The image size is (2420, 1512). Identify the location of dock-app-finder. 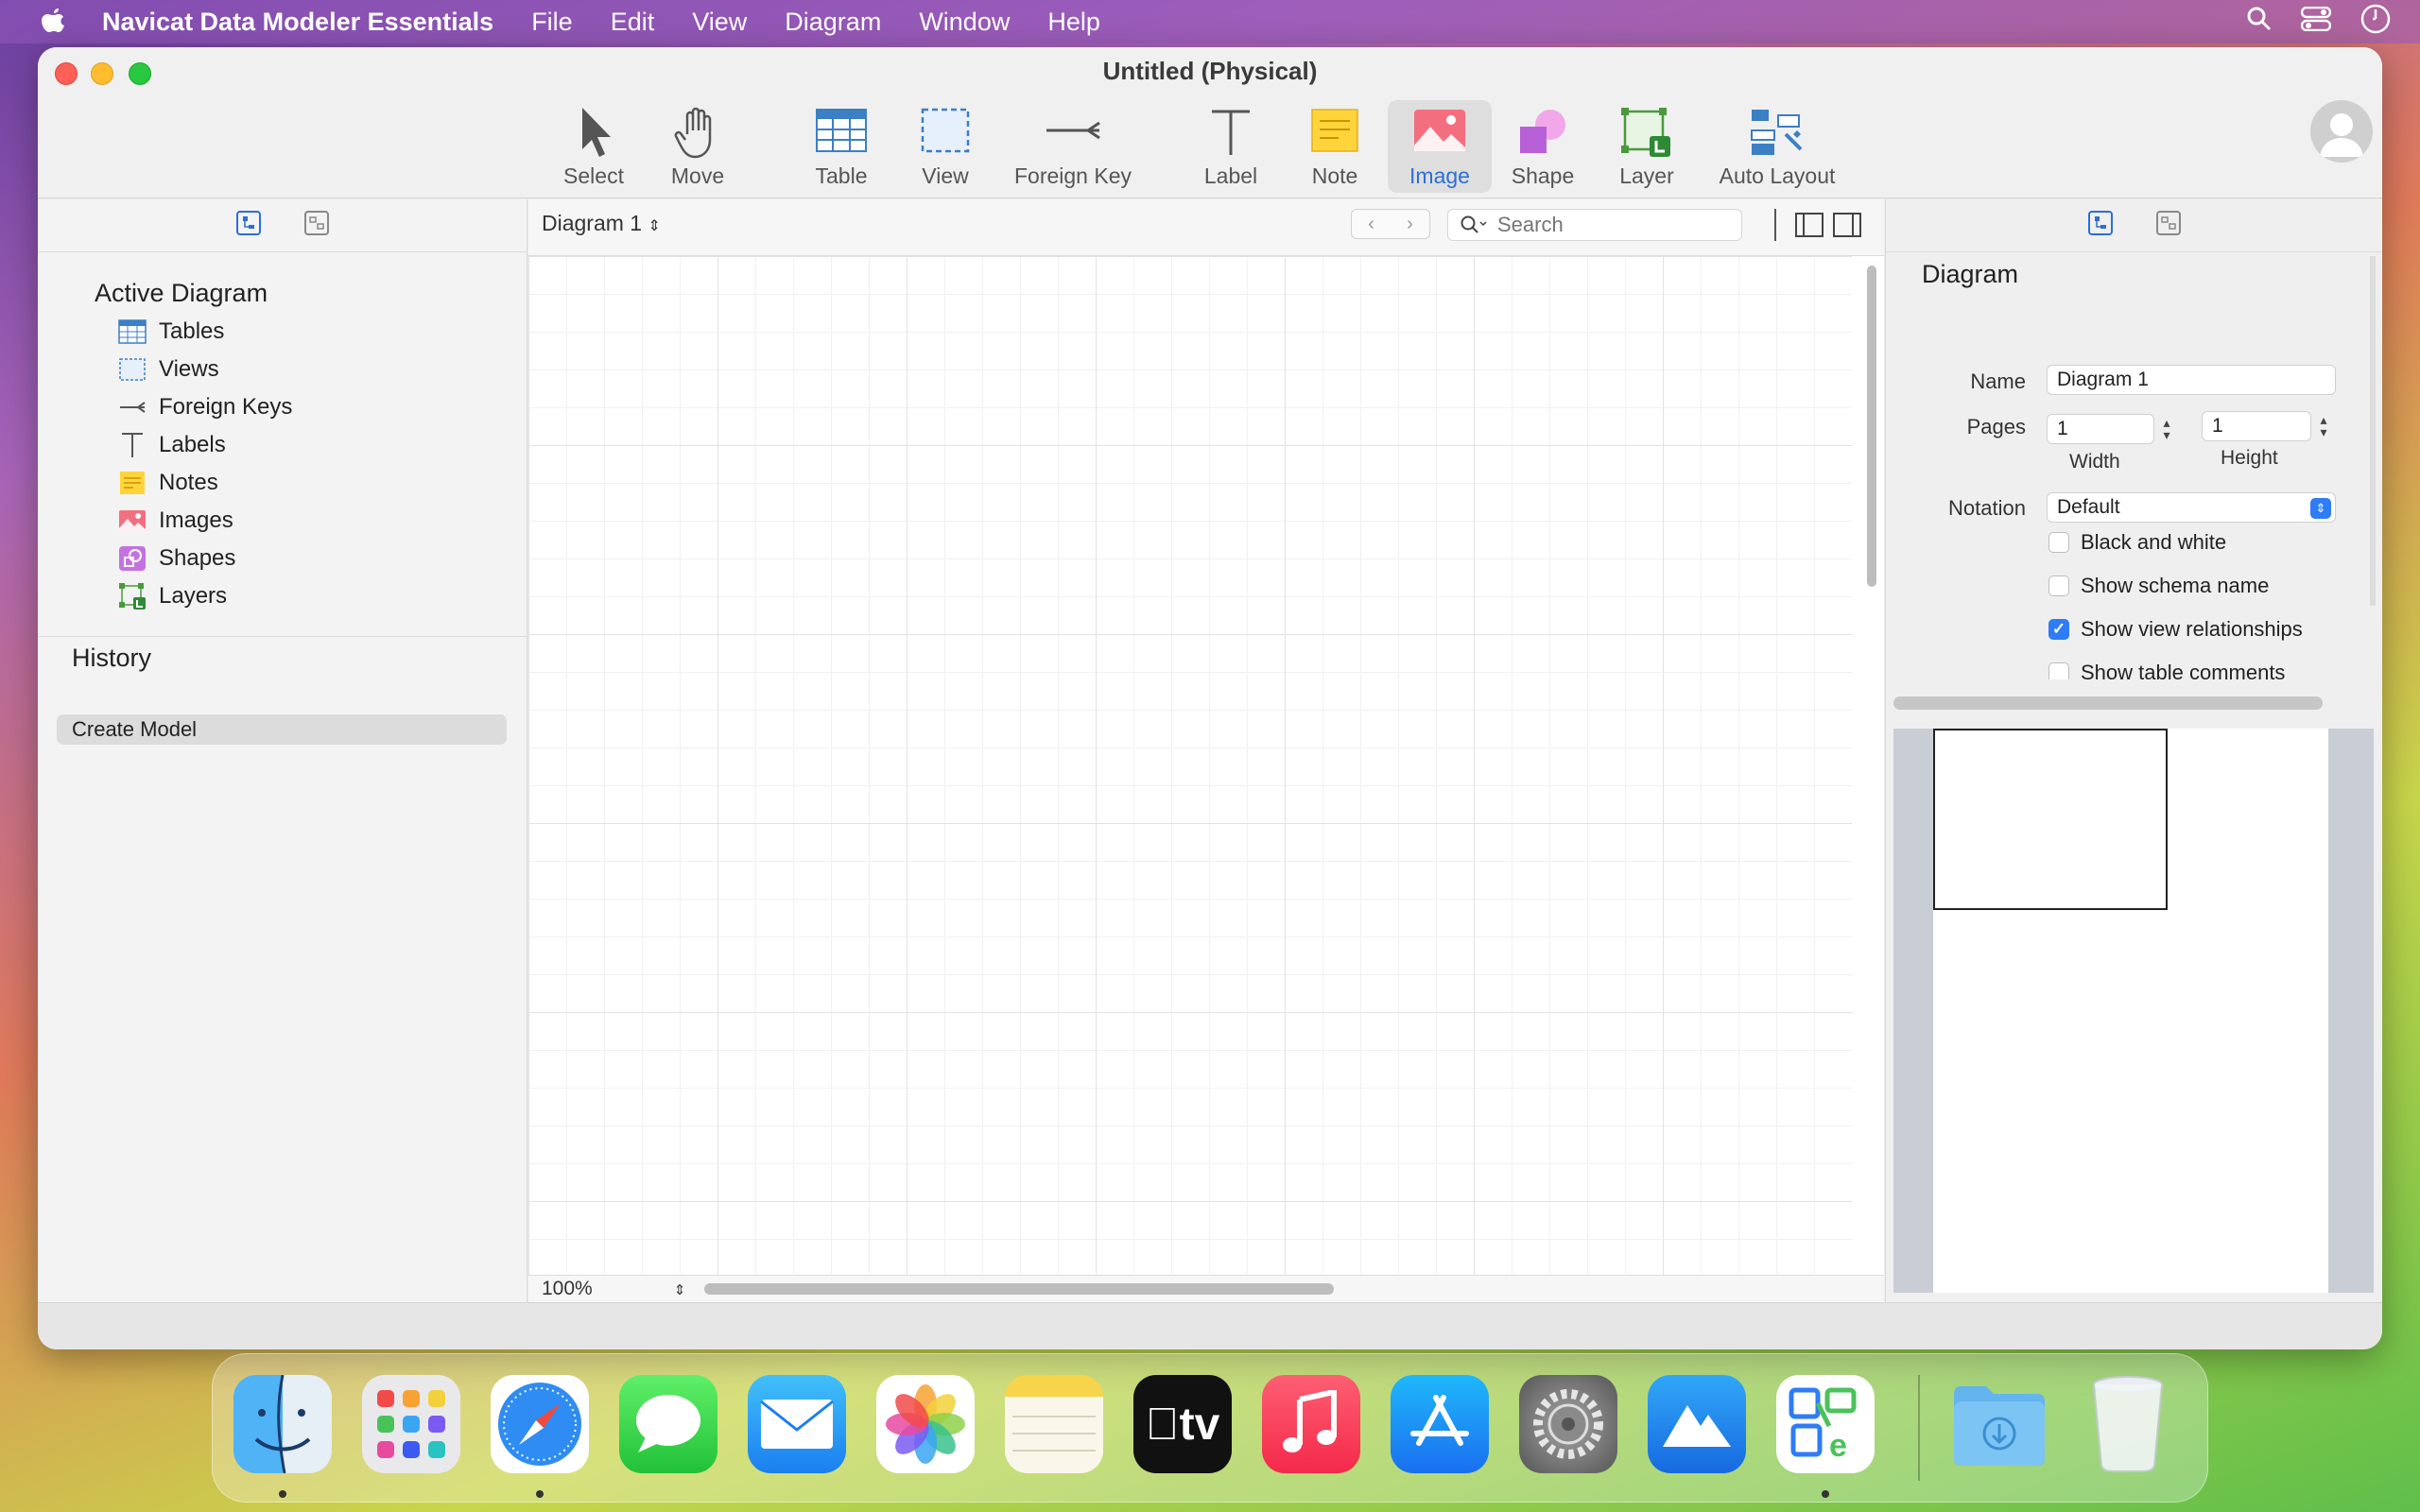
(282, 1424).